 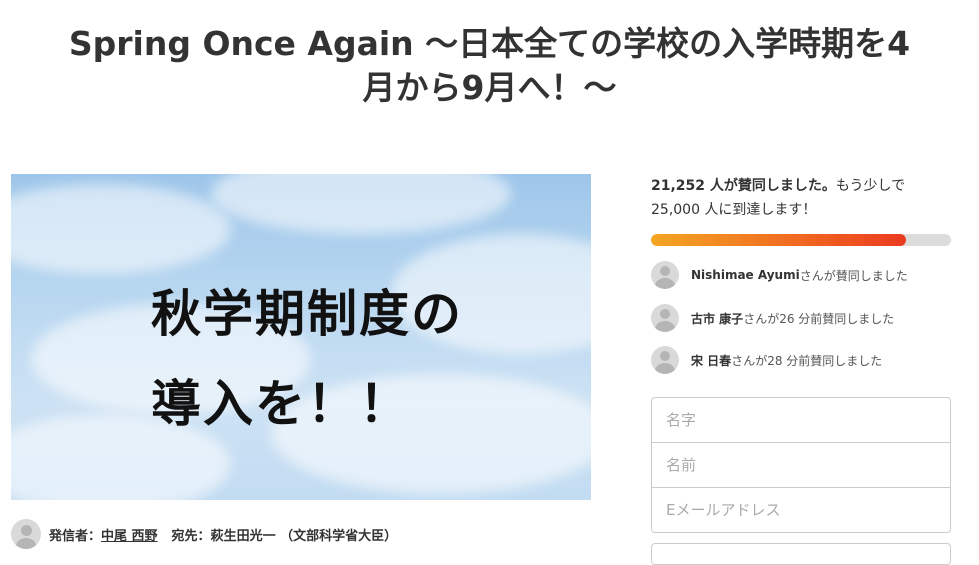 What do you see at coordinates (304, 536) in the screenshot?
I see `recipient-name: 萩生田光一 （文部科学省大臣）` at bounding box center [304, 536].